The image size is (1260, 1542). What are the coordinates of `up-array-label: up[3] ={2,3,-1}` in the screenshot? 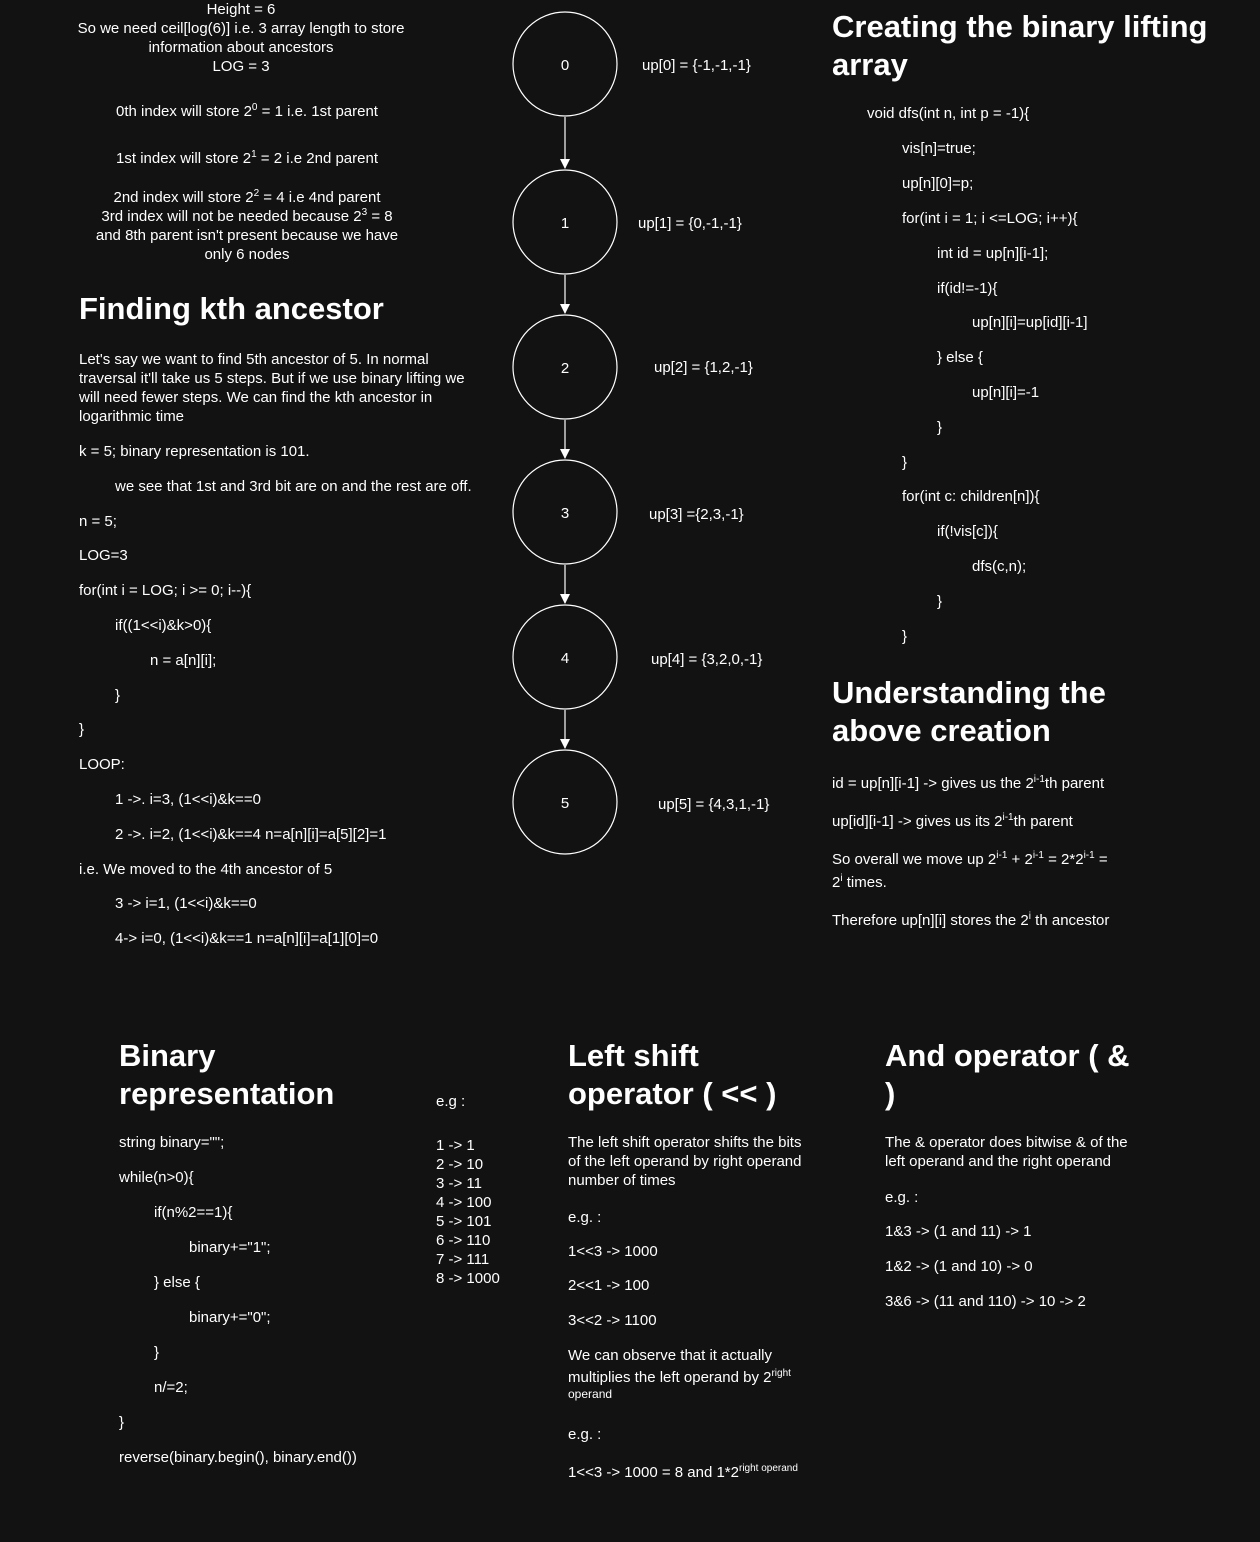 It's located at (696, 514).